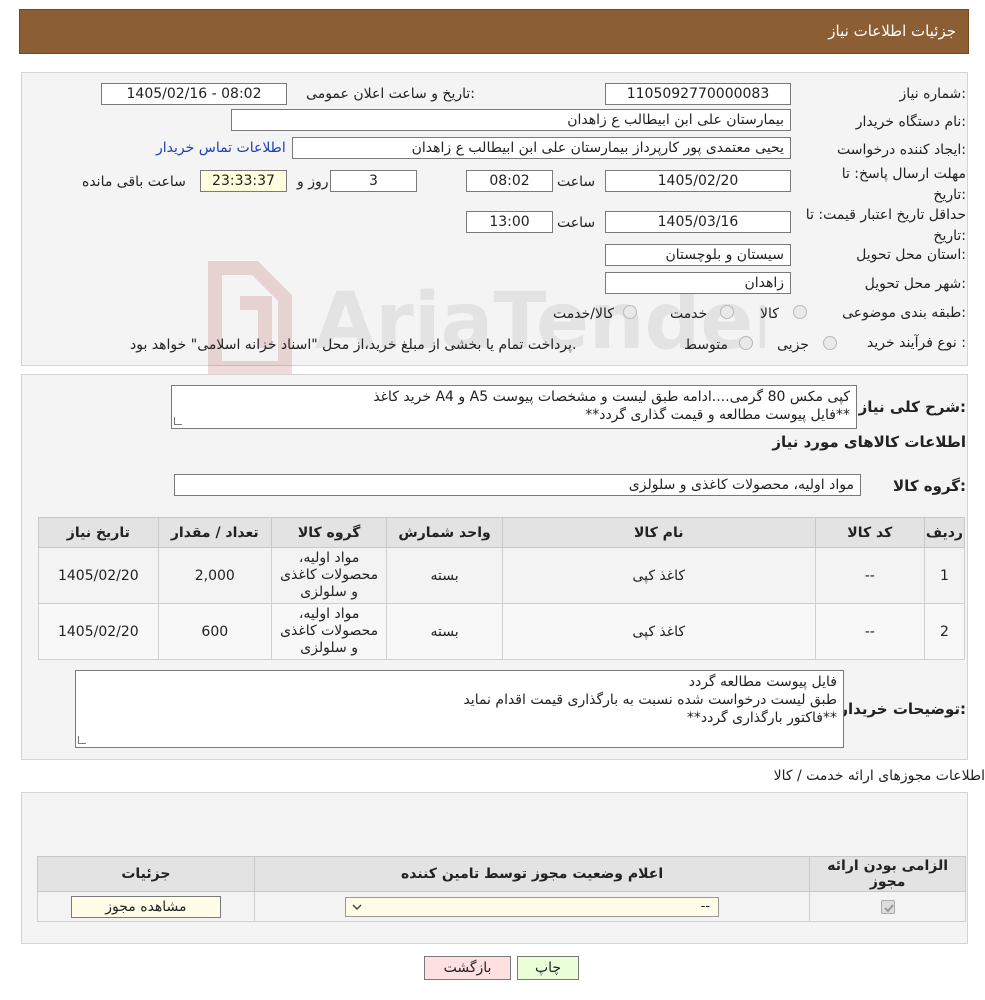 This screenshot has width=985, height=1000. What do you see at coordinates (746, 343) in the screenshot?
I see `purchase-medium-radio` at bounding box center [746, 343].